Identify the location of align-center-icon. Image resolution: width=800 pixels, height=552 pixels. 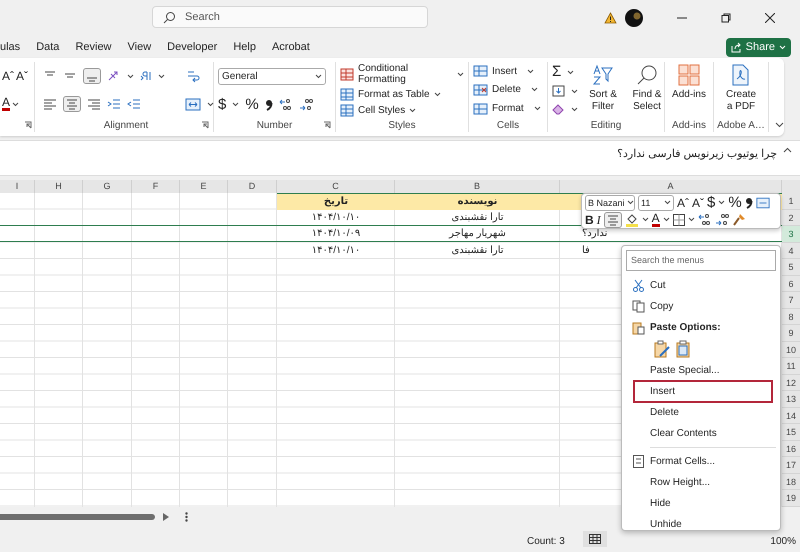
(72, 104).